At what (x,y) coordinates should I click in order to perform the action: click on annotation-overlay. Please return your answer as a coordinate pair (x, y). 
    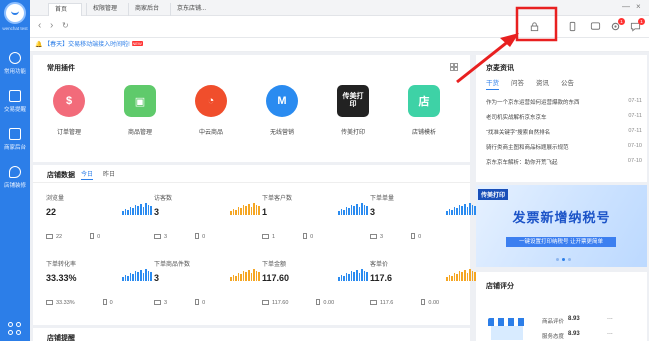
    Looking at the image, I should click on (507, 45).